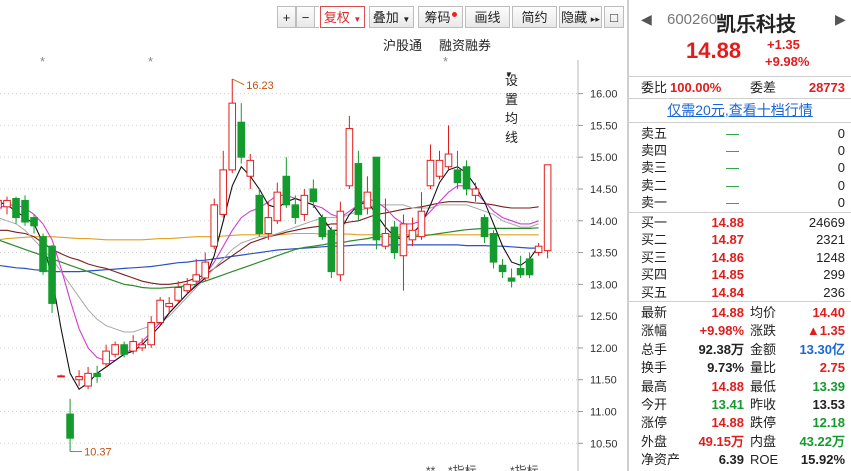 This screenshot has width=851, height=471. I want to click on stat-value: 13.53, so click(828, 404).